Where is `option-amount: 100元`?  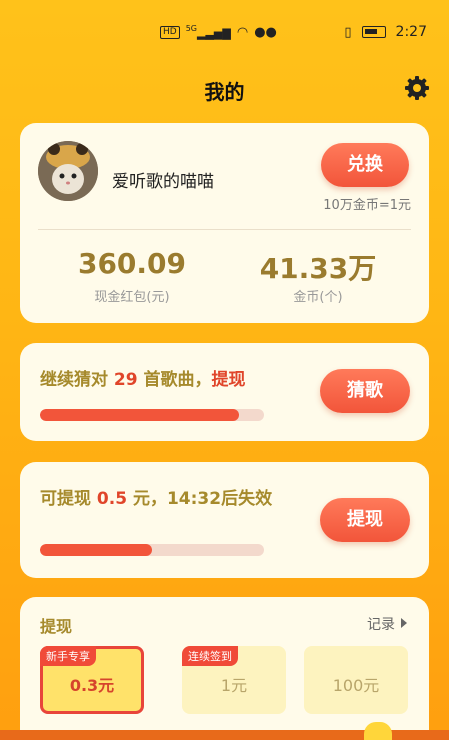 option-amount: 100元 is located at coordinates (356, 685).